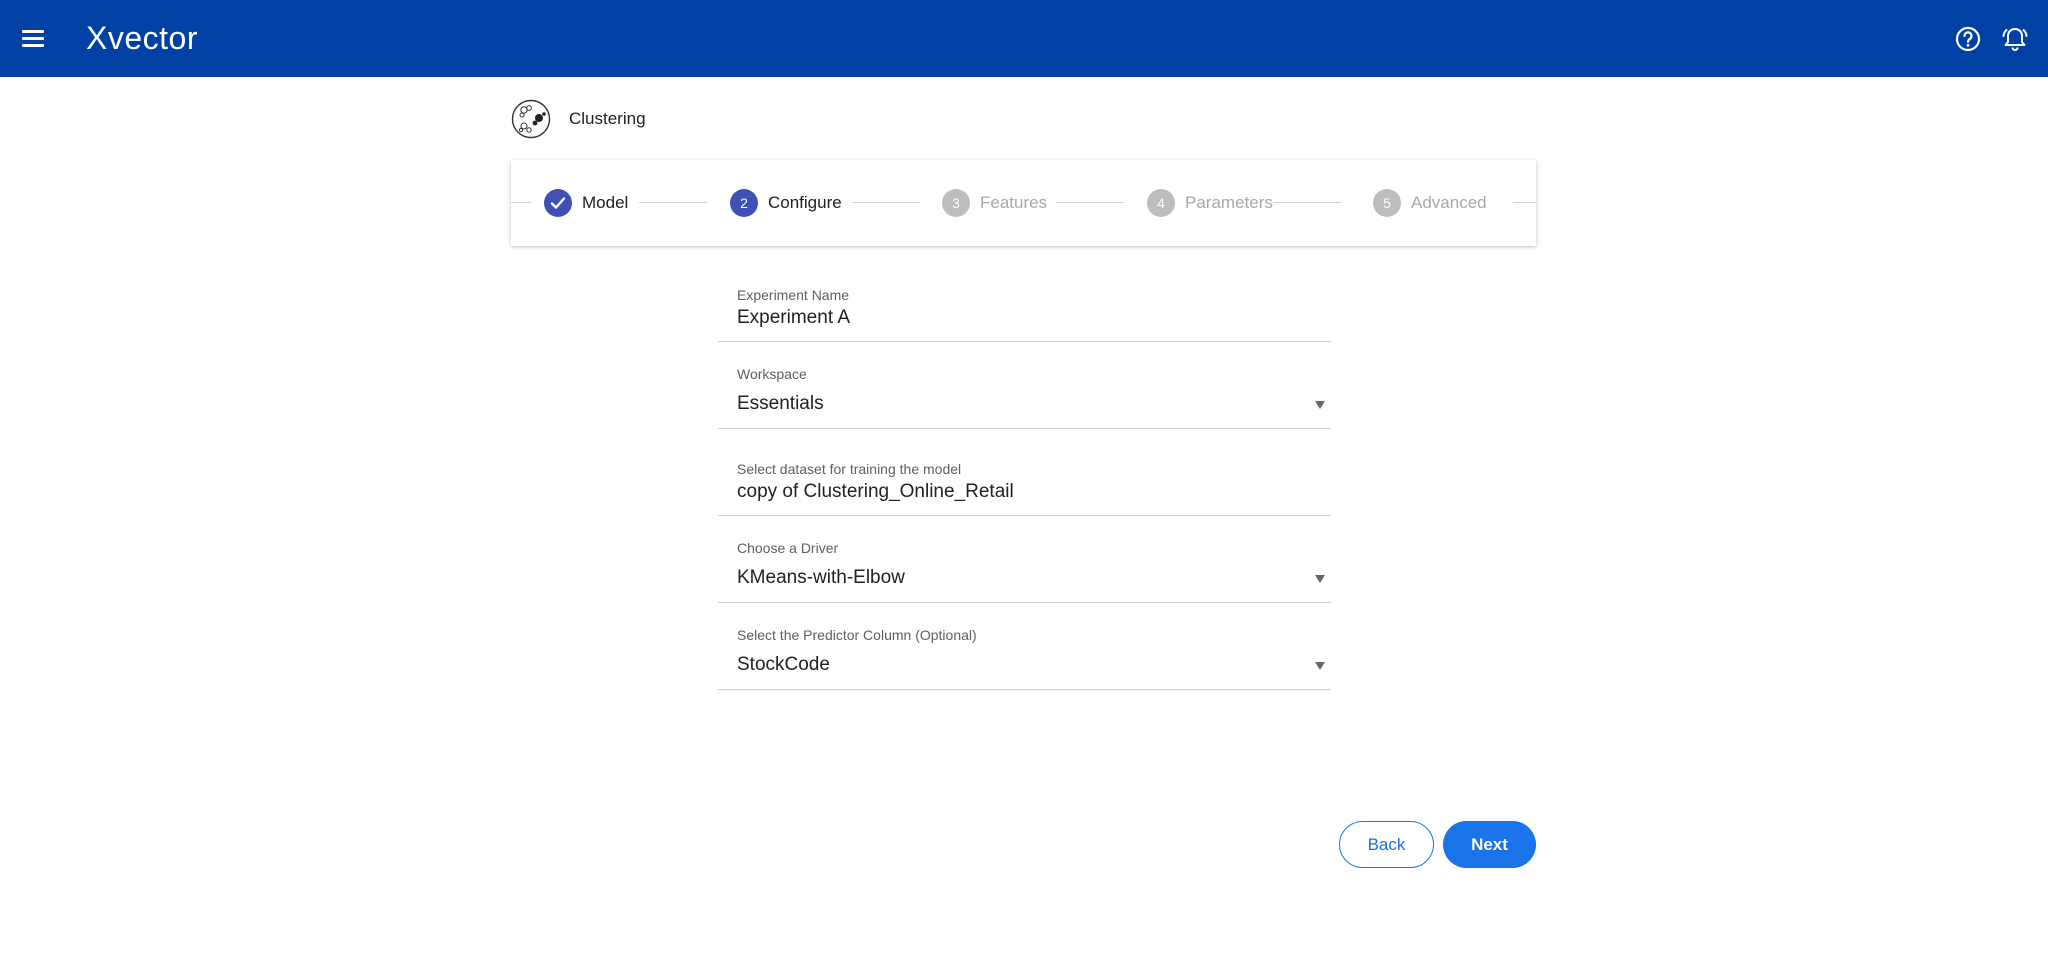  I want to click on step-model: Model, so click(586, 203).